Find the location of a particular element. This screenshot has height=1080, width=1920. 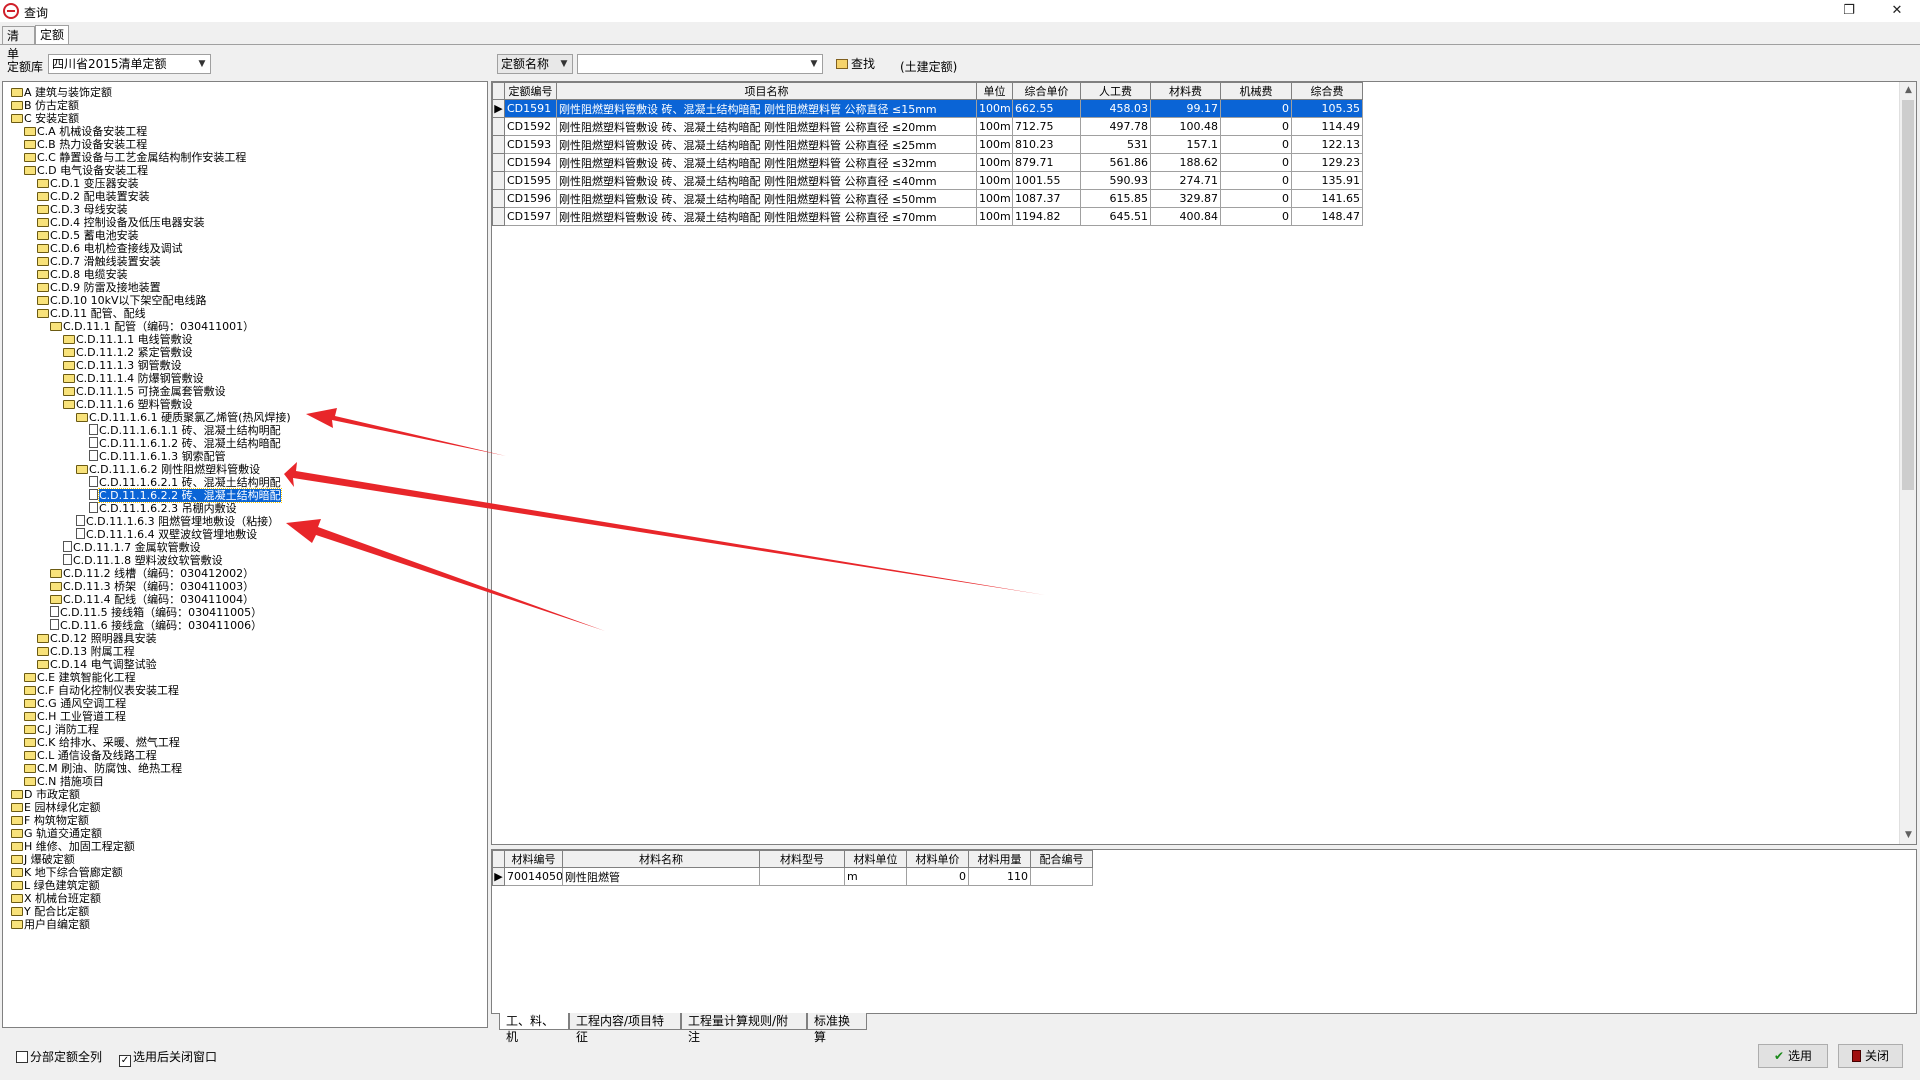

tab-labor-material-machine: 工、料、机 is located at coordinates (534, 1028).